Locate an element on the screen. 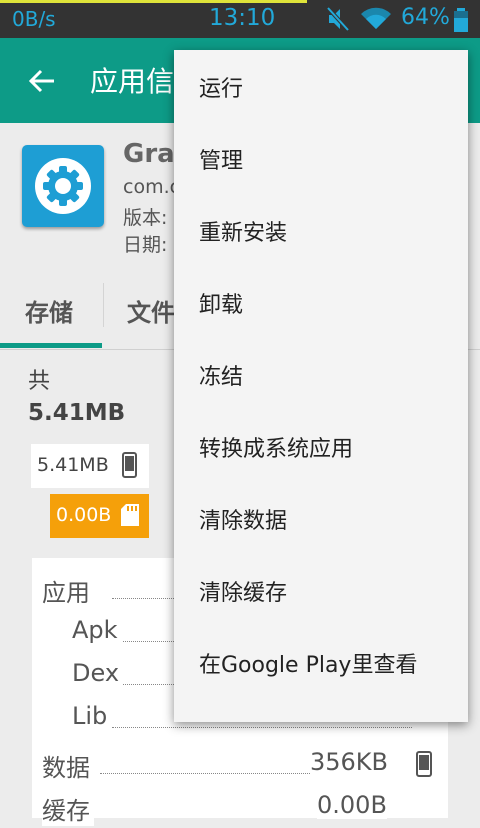 This screenshot has height=828, width=480. breakdown-row-data: 数据 356KB is located at coordinates (240, 765).